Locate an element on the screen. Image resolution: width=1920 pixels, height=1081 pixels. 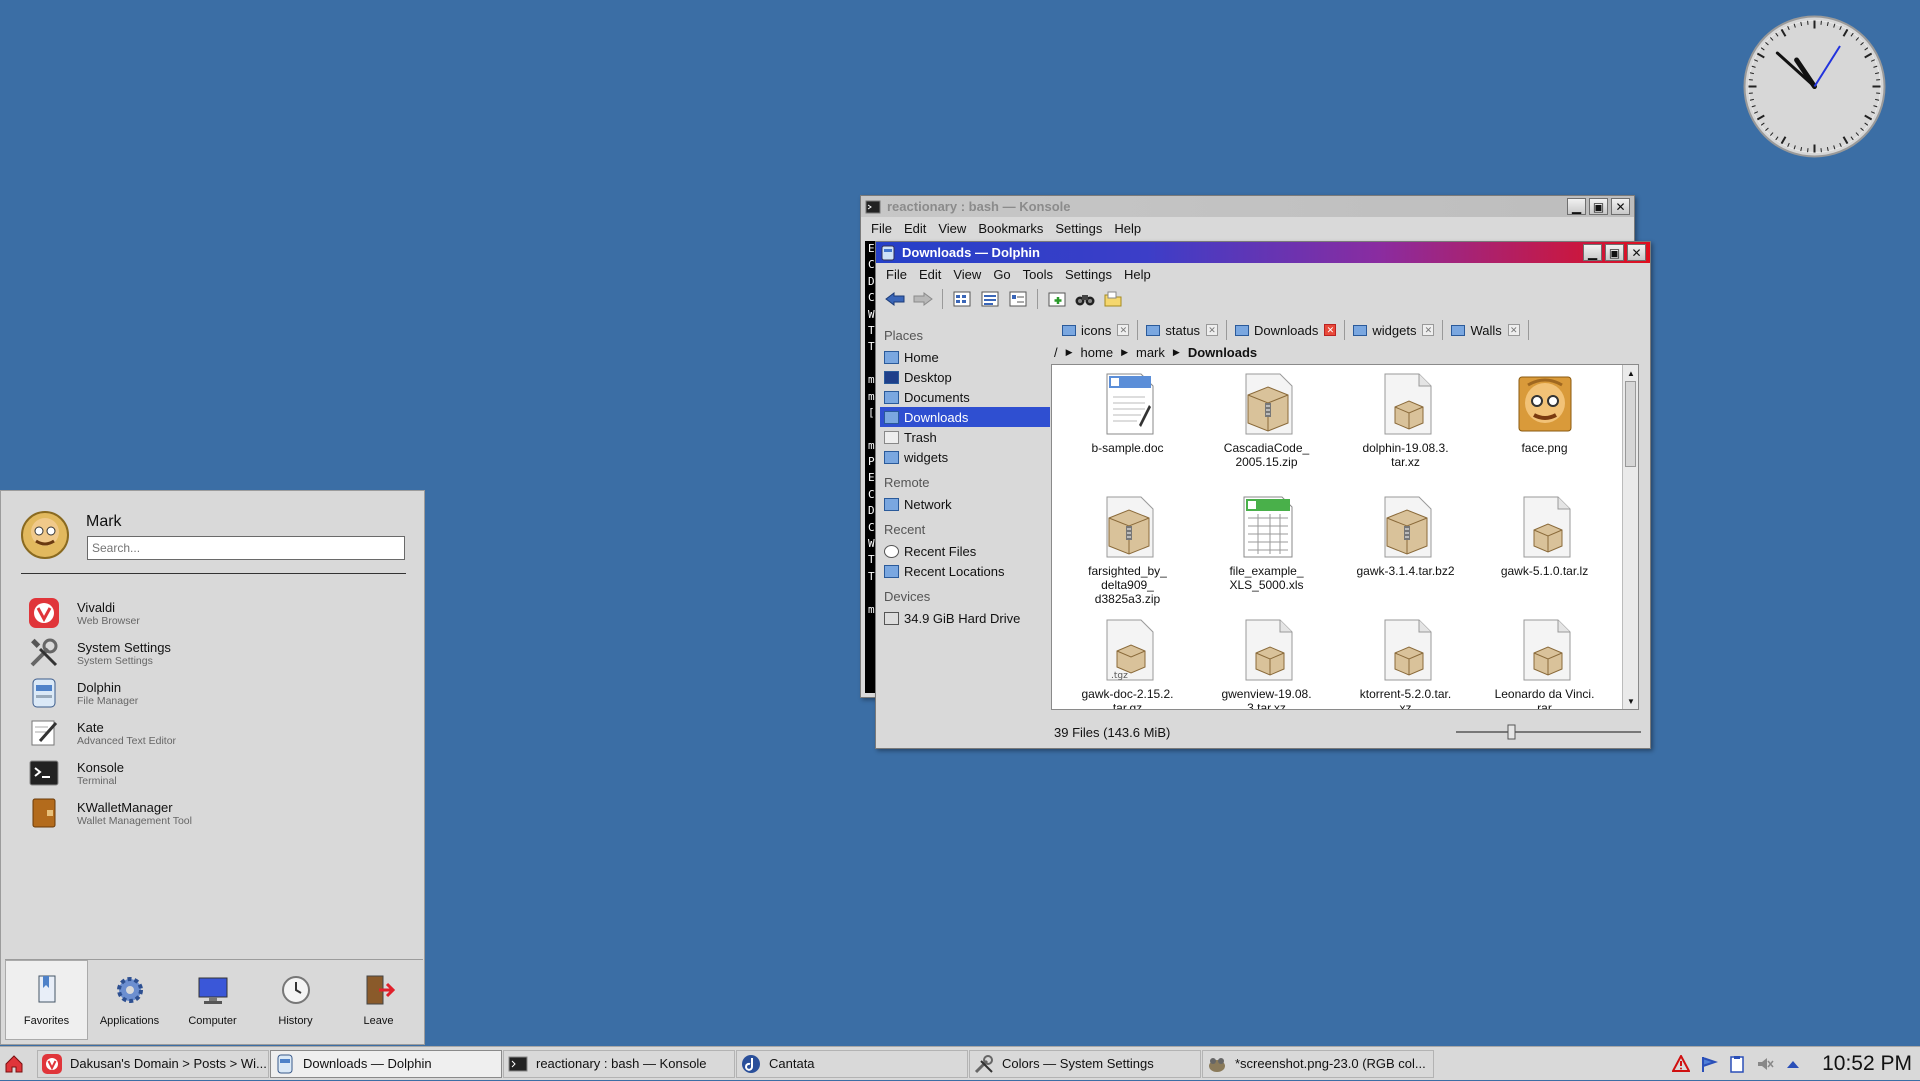
warning-icon is located at coordinates (1681, 1064).